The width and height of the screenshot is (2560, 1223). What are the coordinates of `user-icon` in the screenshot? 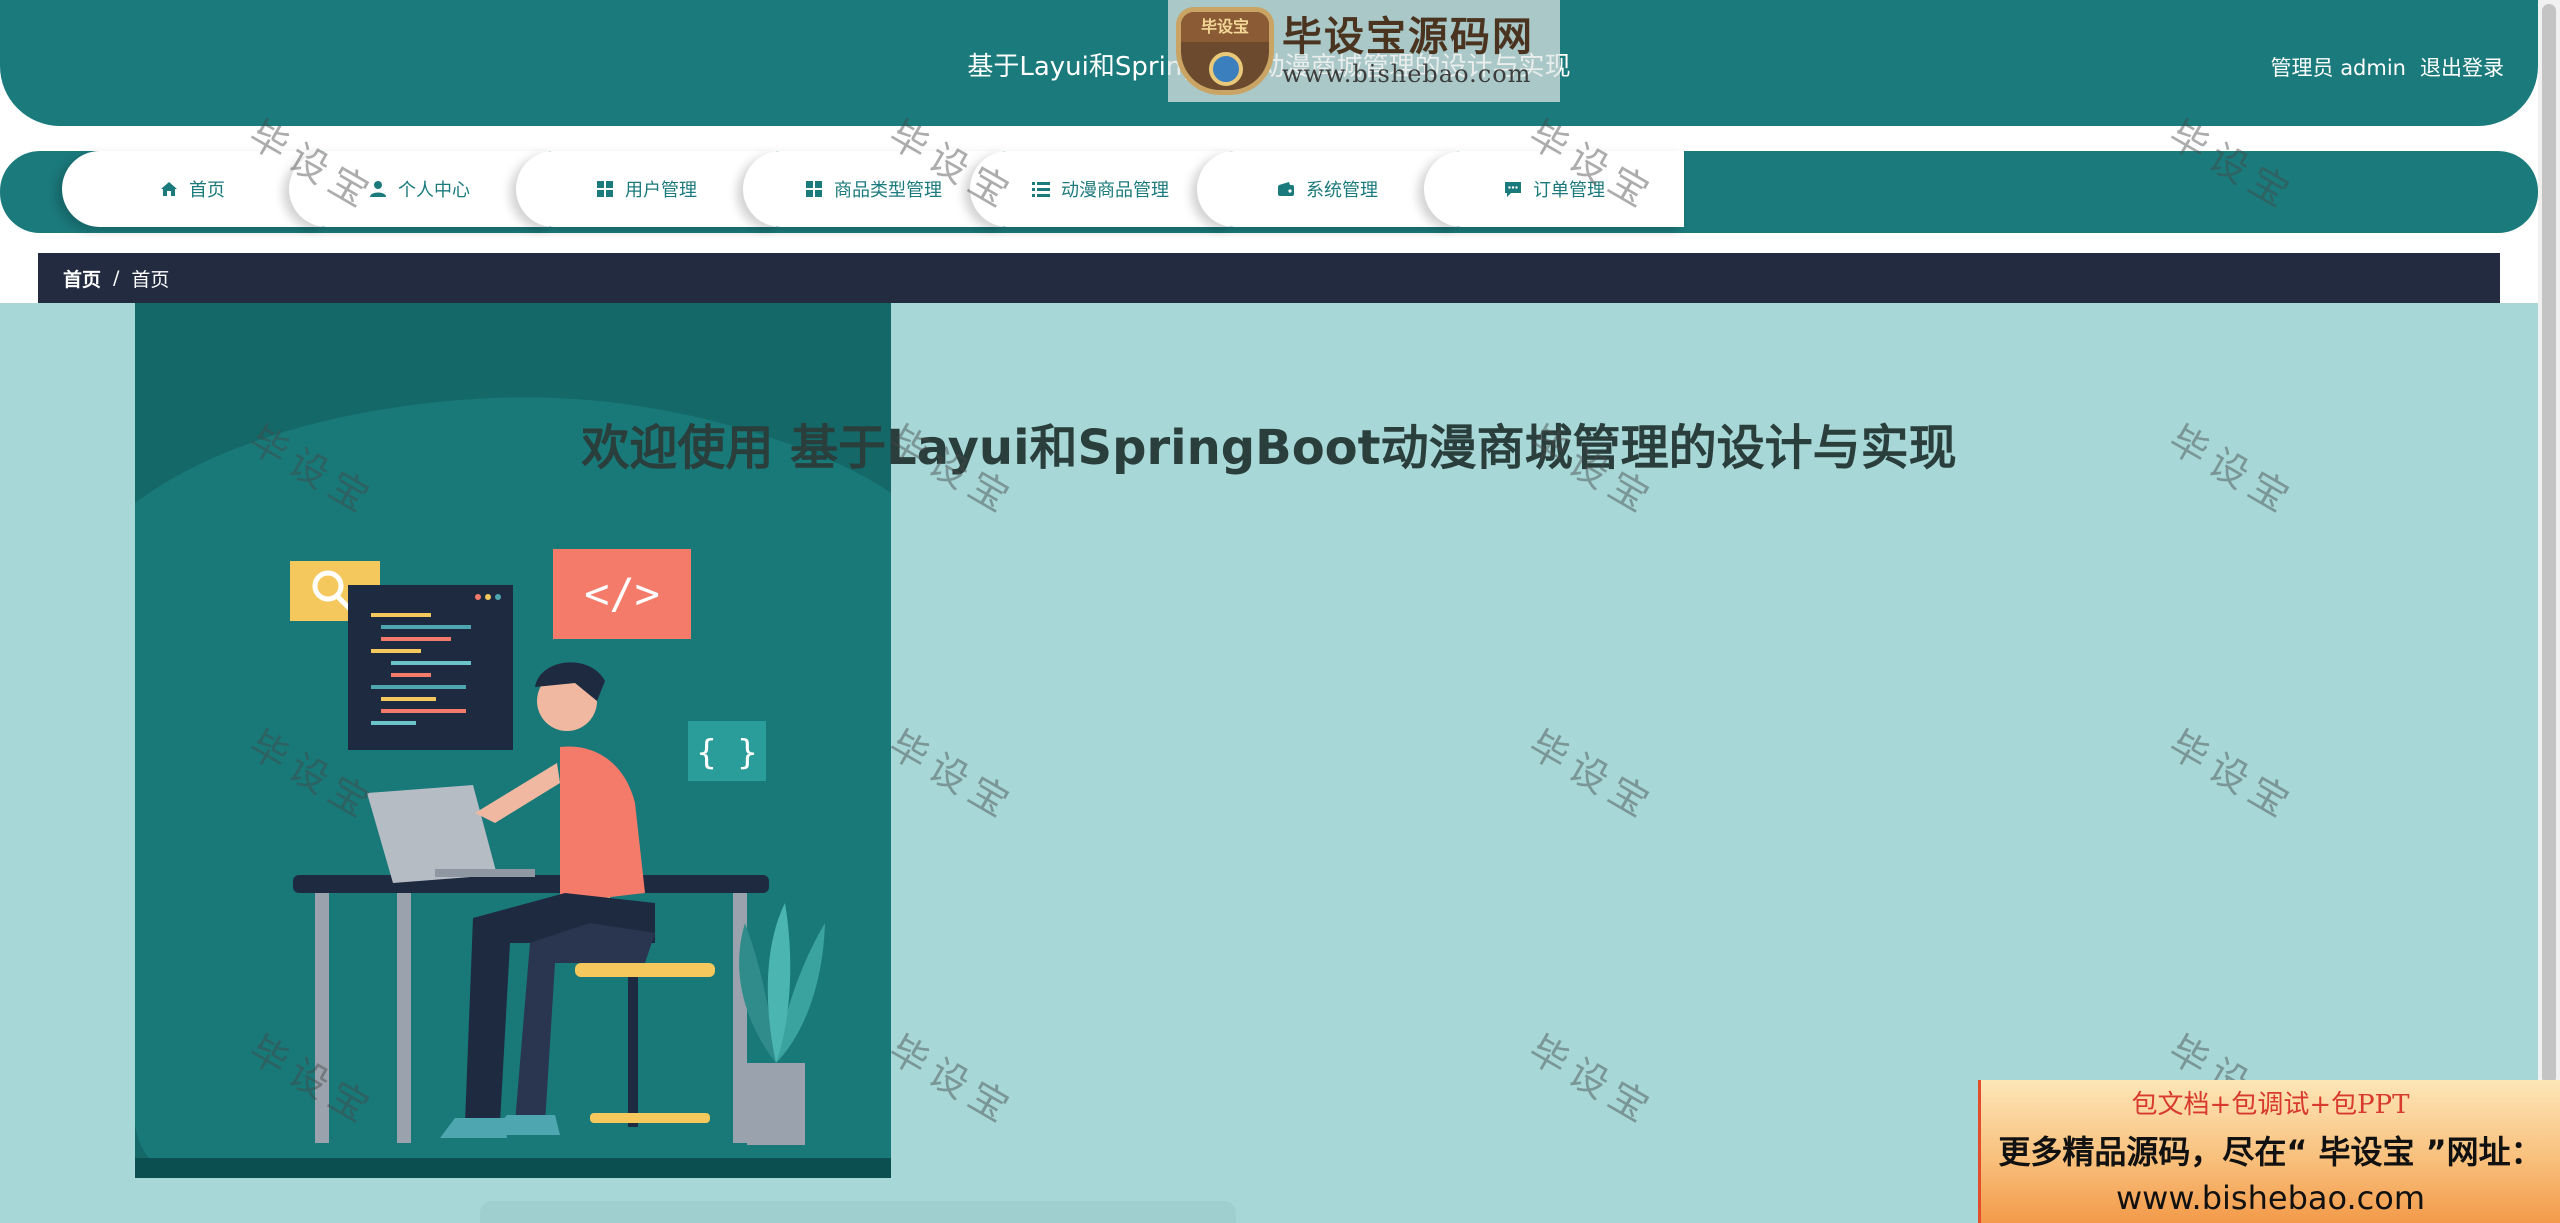 It's located at (378, 189).